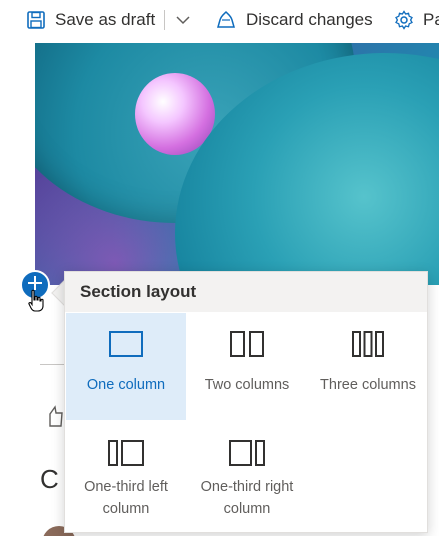  I want to click on save-as-draft-button: Save as draft, so click(90, 20).